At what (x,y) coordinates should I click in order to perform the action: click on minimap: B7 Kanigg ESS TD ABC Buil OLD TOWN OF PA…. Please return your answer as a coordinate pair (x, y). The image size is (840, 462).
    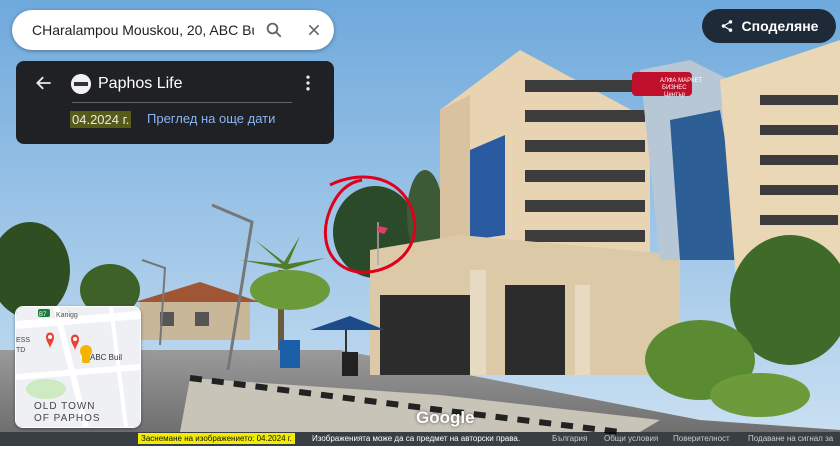
    Looking at the image, I should click on (78, 367).